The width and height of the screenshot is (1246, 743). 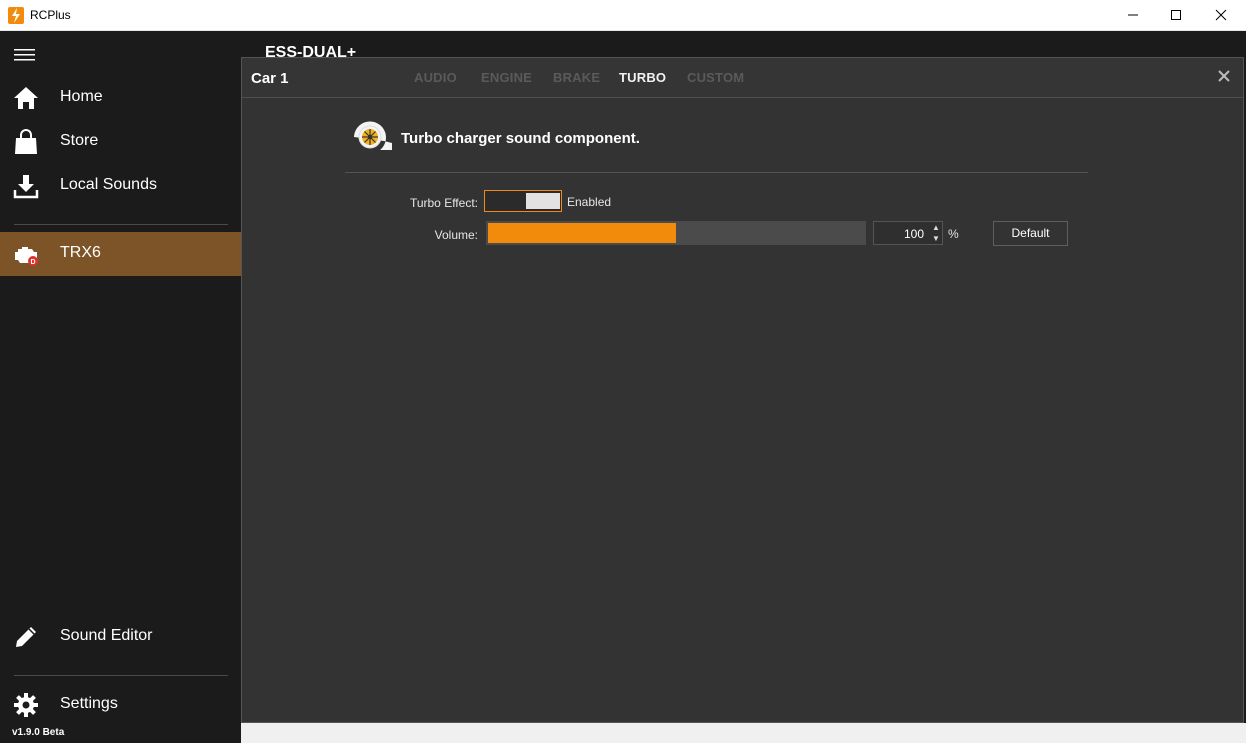 I want to click on minimize-button, so click(x=1133, y=15).